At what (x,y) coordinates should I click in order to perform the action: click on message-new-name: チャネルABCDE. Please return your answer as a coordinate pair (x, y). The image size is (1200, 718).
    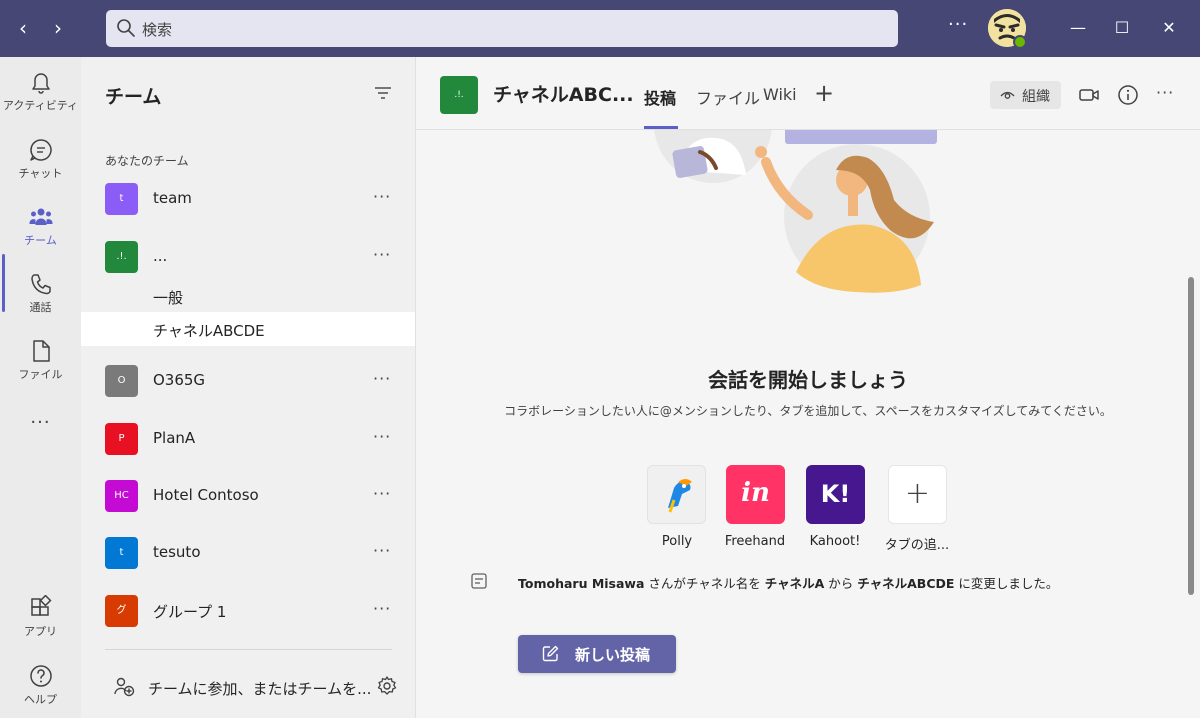
    Looking at the image, I should click on (906, 583).